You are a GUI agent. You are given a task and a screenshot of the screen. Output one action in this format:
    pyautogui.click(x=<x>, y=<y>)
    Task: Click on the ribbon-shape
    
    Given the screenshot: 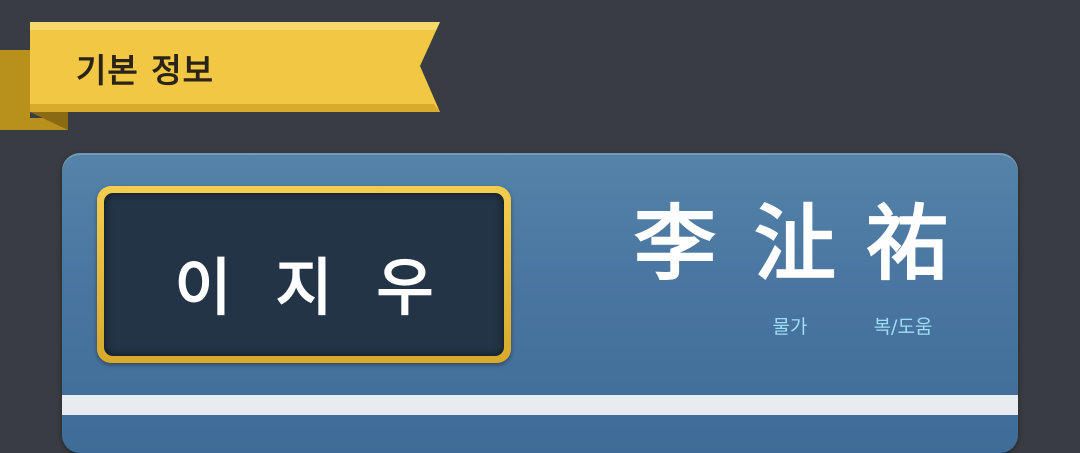 What is the action you would take?
    pyautogui.click(x=220, y=76)
    